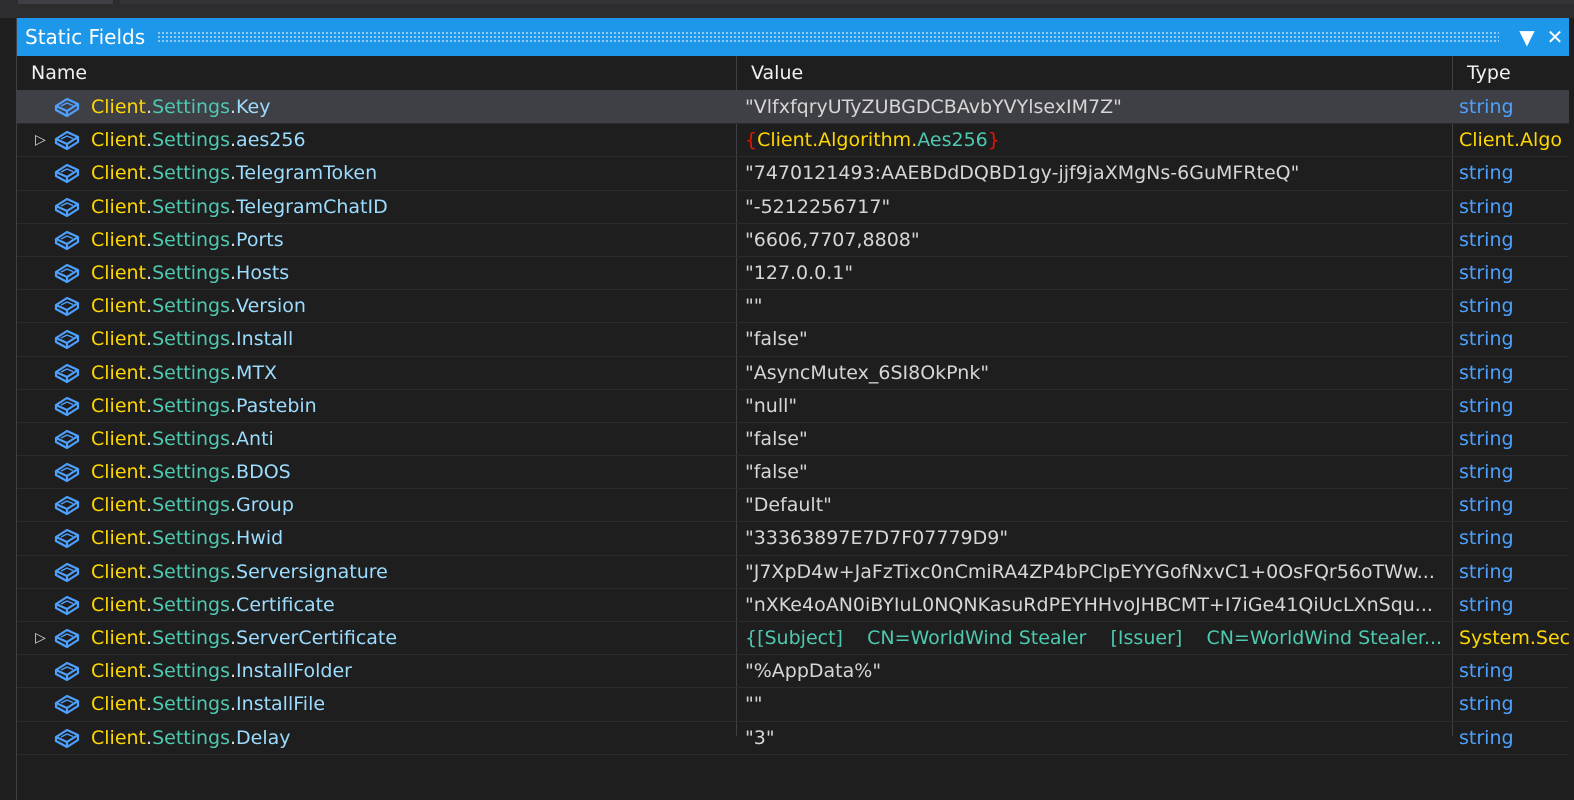  What do you see at coordinates (377, 373) in the screenshot?
I see `name-cell: Client.Settings.MTX` at bounding box center [377, 373].